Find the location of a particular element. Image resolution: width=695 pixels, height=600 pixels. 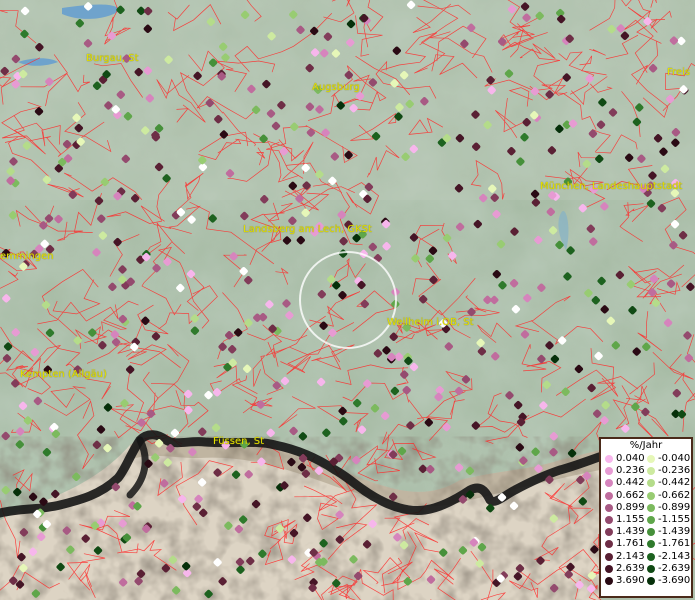

city-label-memmingen: emmingen is located at coordinates (27, 256).